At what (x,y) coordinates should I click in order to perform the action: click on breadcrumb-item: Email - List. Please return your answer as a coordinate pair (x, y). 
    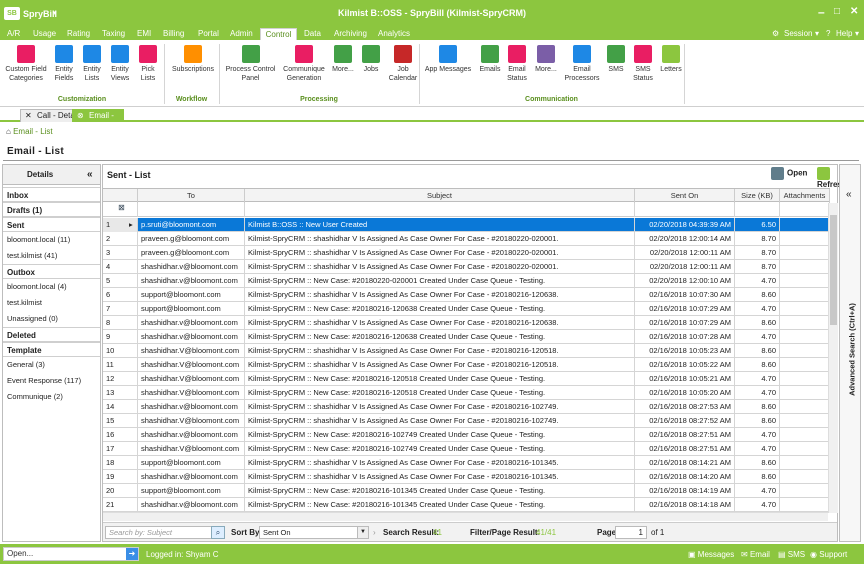
    Looking at the image, I should click on (33, 131).